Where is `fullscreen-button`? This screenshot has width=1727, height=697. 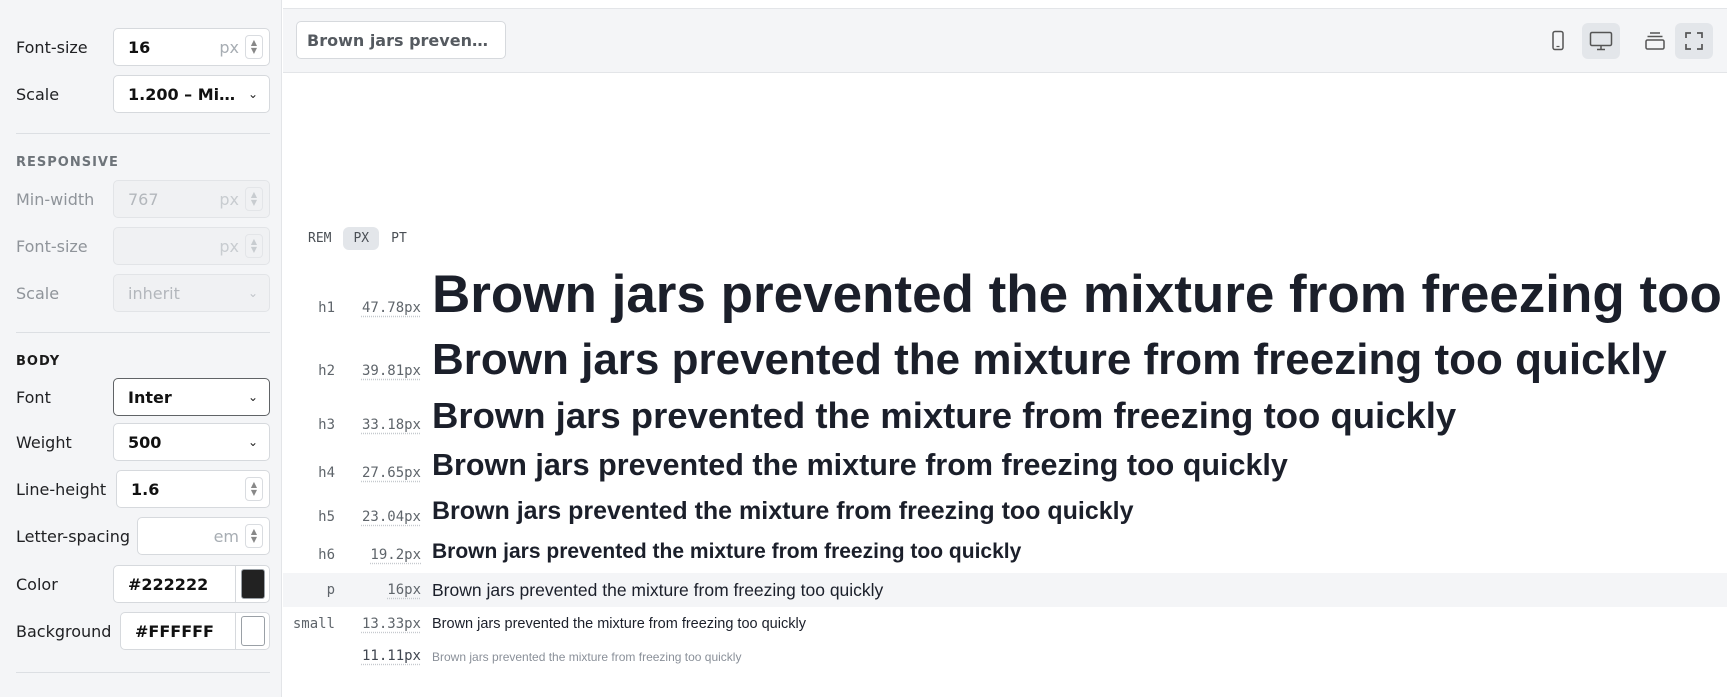
fullscreen-button is located at coordinates (1694, 41).